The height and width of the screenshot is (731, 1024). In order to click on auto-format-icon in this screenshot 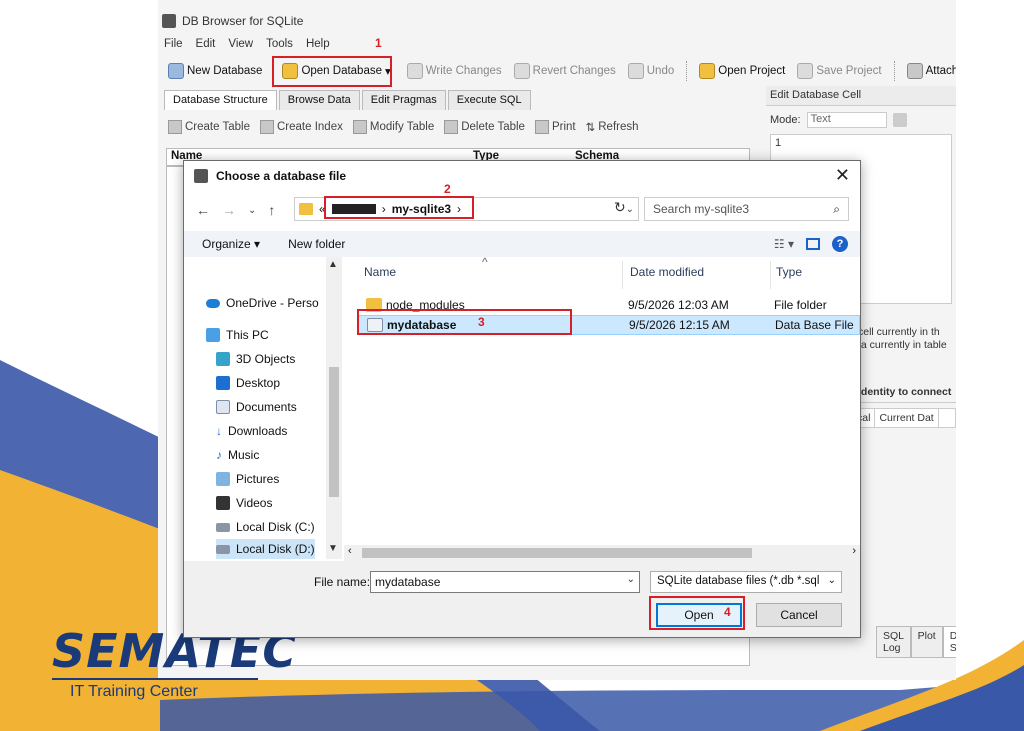, I will do `click(899, 120)`.